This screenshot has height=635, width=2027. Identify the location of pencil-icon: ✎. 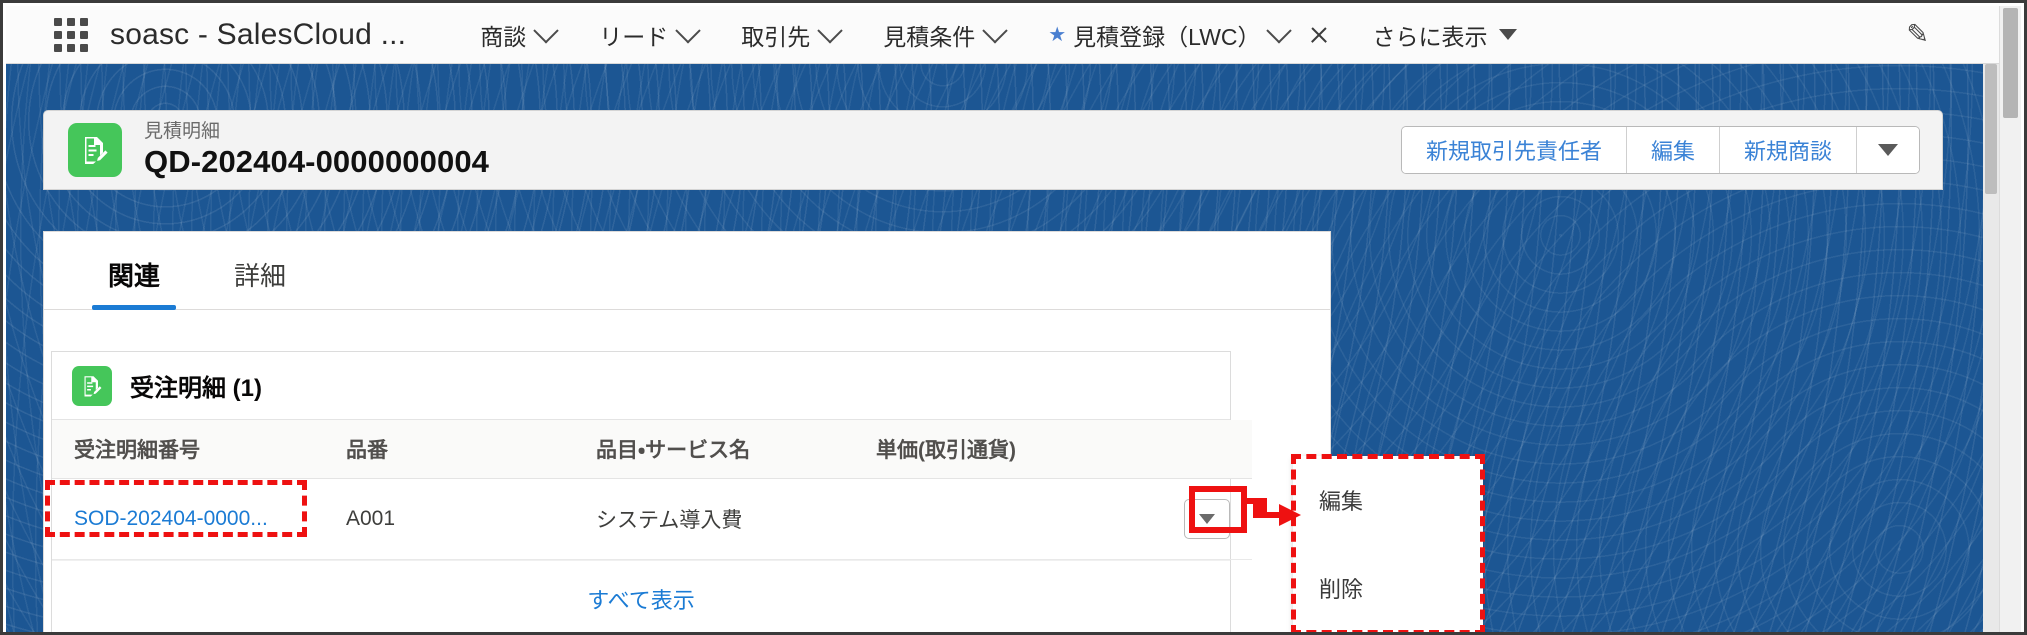
(1917, 34).